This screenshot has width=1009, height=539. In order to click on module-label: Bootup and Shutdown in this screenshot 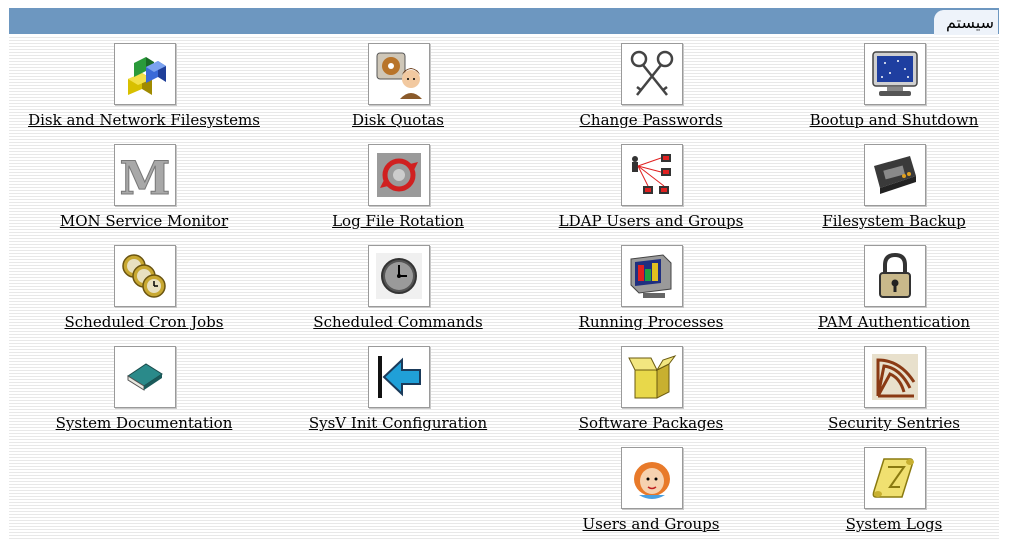, I will do `click(894, 120)`.